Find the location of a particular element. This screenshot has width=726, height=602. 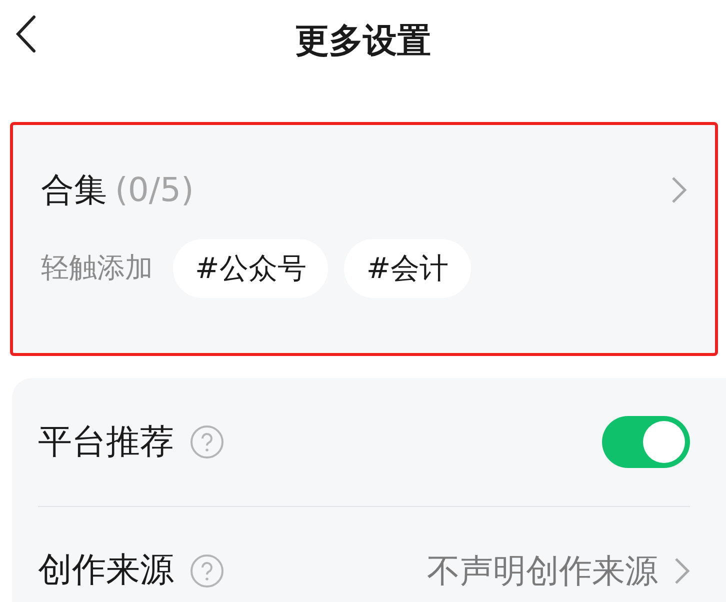

tag-chip: #公众号 is located at coordinates (250, 268).